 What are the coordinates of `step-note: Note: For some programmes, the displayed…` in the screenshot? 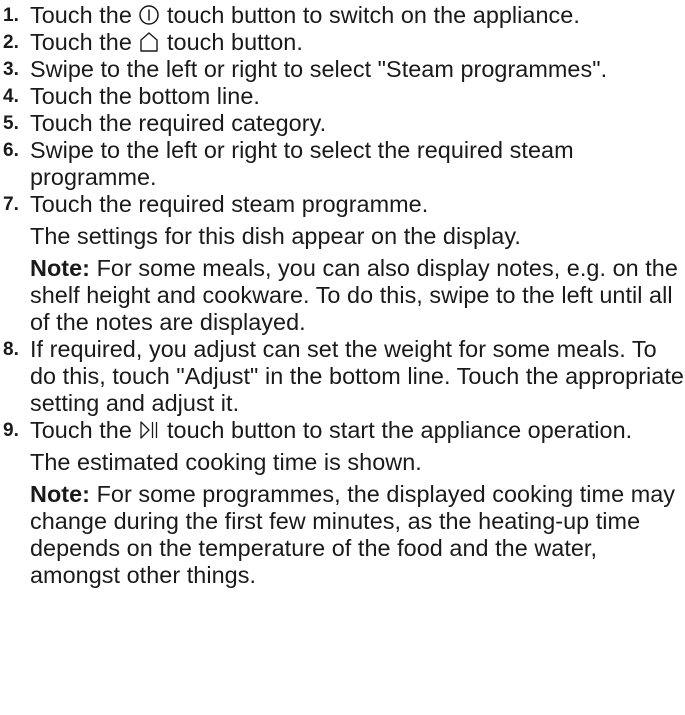 It's located at (357, 535).